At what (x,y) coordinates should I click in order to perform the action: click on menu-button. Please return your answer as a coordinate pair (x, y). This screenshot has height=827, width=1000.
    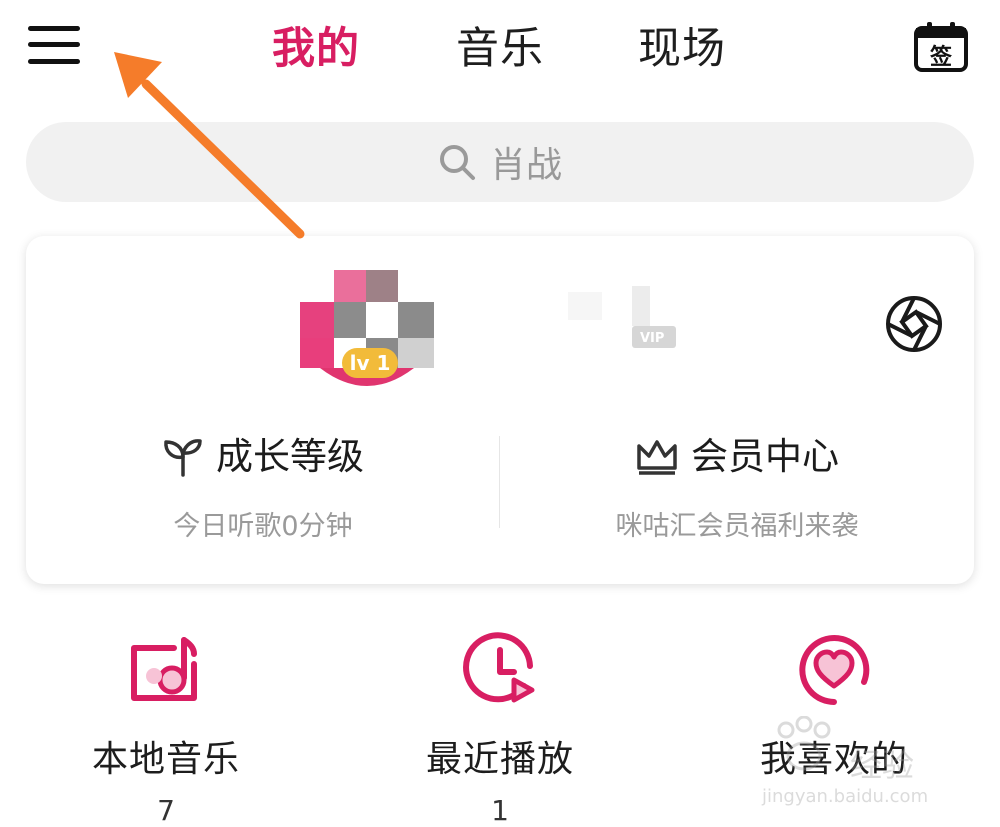
    Looking at the image, I should click on (54, 46).